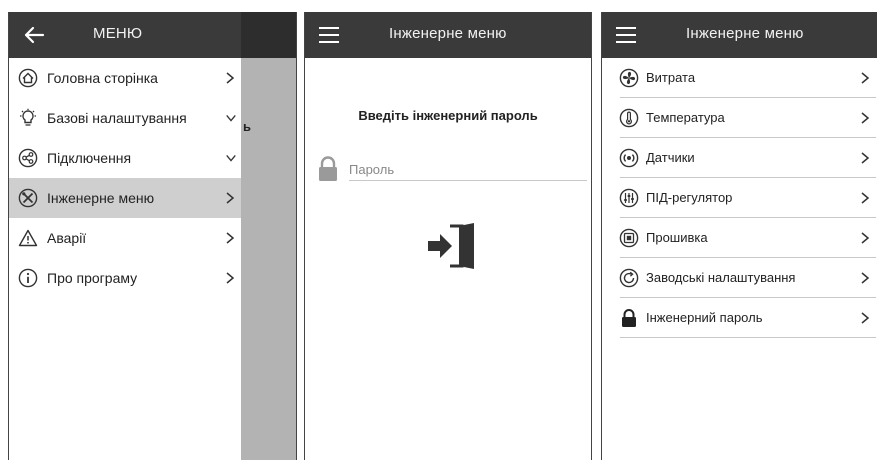  Describe the element at coordinates (28, 238) in the screenshot. I see `warning-icon` at that location.